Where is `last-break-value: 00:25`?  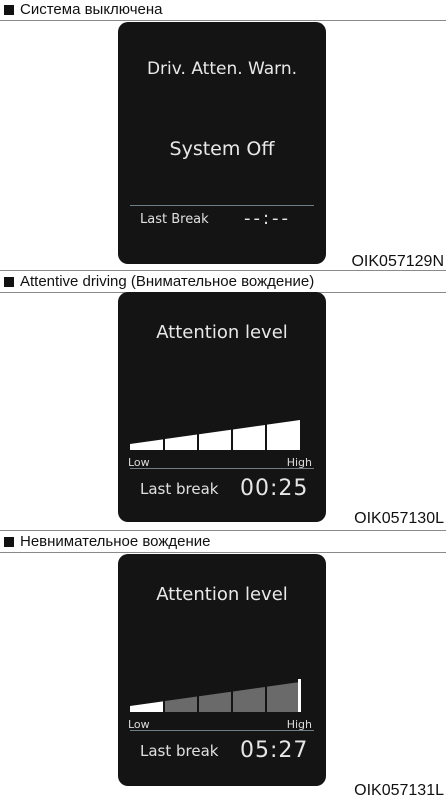
last-break-value: 00:25 is located at coordinates (274, 488).